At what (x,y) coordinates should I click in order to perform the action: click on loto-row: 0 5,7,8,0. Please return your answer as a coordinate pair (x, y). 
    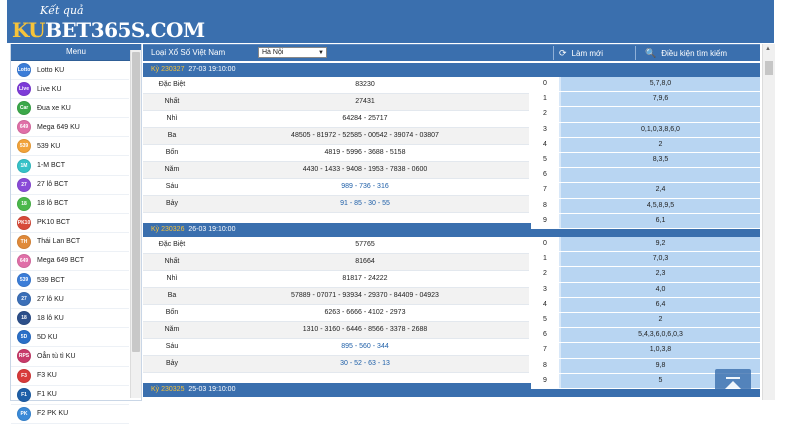
    Looking at the image, I should click on (645, 85).